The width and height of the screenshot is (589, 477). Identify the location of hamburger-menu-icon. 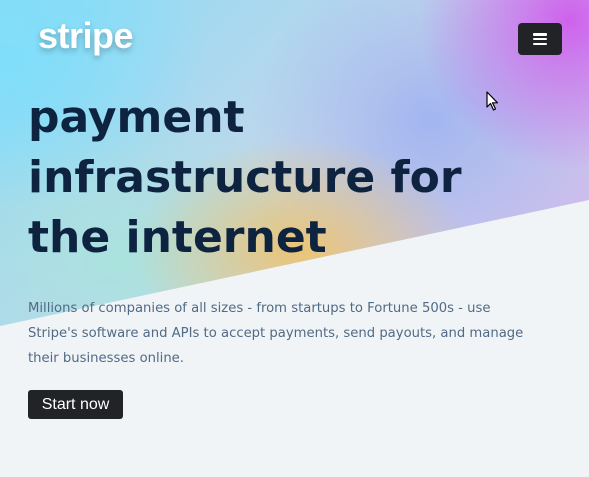
(540, 39).